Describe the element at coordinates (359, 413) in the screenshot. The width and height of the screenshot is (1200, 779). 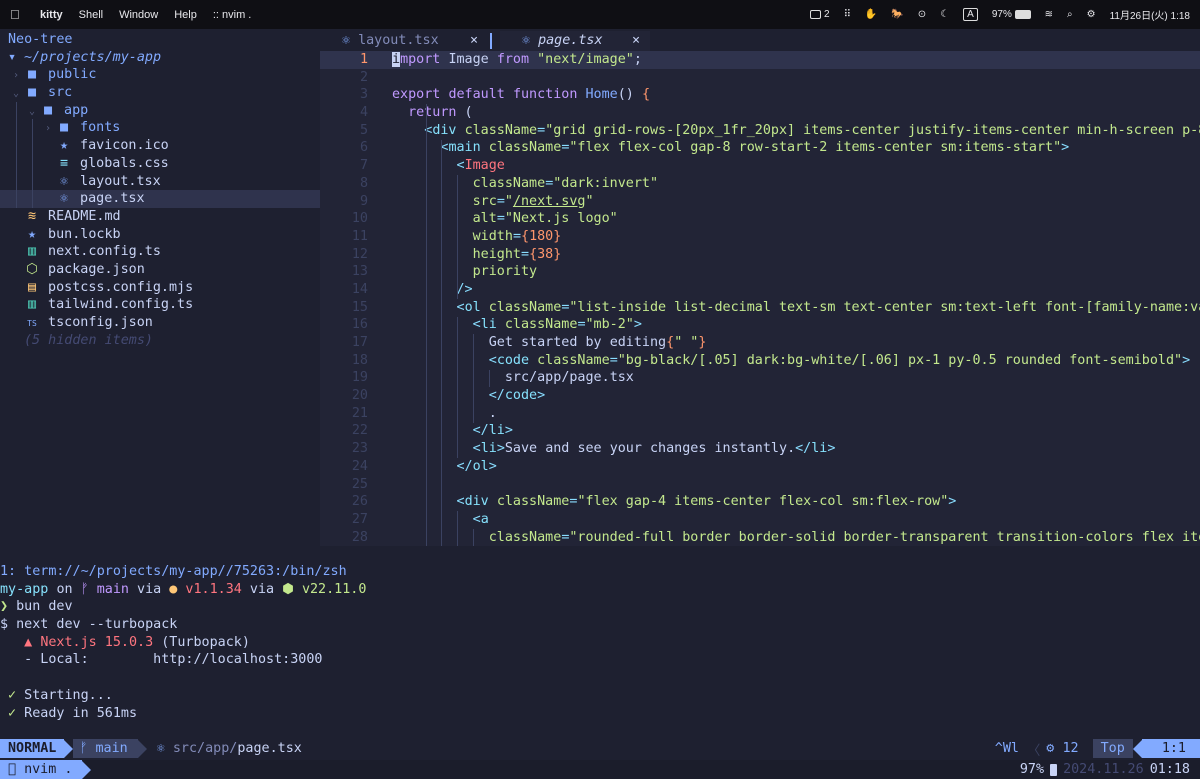
I see `line-number: 21` at that location.